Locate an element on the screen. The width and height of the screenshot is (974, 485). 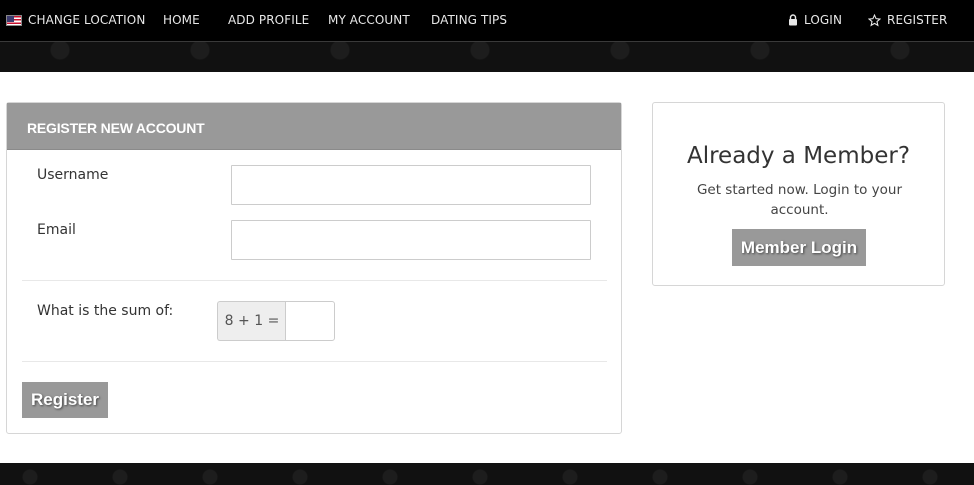
member-panel-text: Get started now. Login to your account. is located at coordinates (799, 200).